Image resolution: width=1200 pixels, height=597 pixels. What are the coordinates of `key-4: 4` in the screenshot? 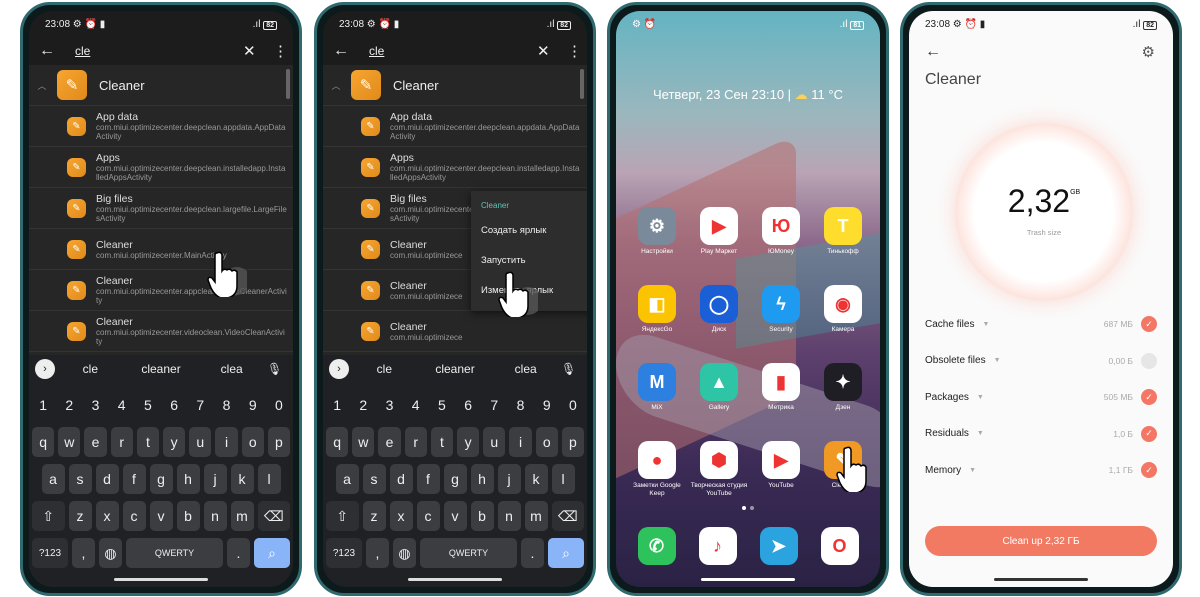 It's located at (416, 405).